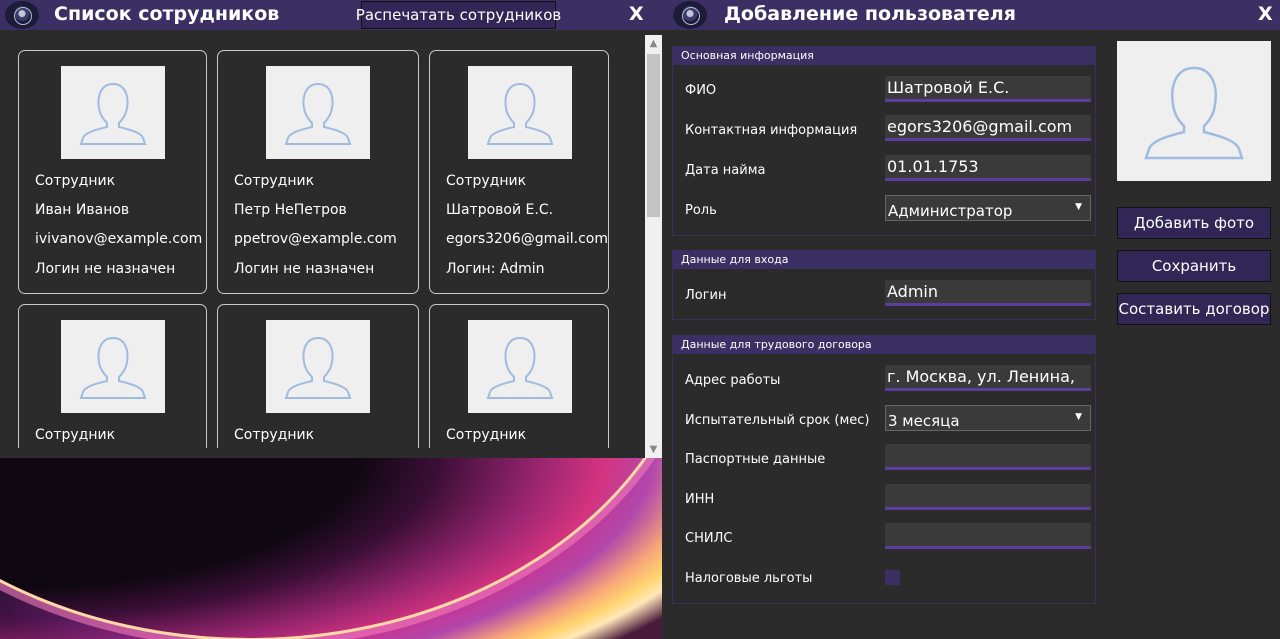 The image size is (1280, 639). I want to click on role-label: Роль, so click(701, 210).